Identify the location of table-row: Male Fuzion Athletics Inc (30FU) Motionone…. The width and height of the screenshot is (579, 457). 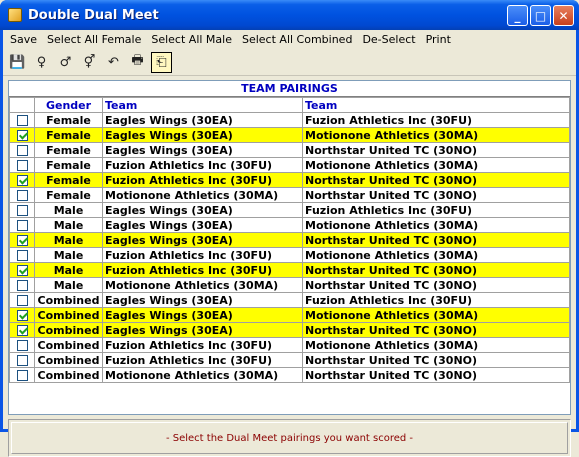
(289, 255).